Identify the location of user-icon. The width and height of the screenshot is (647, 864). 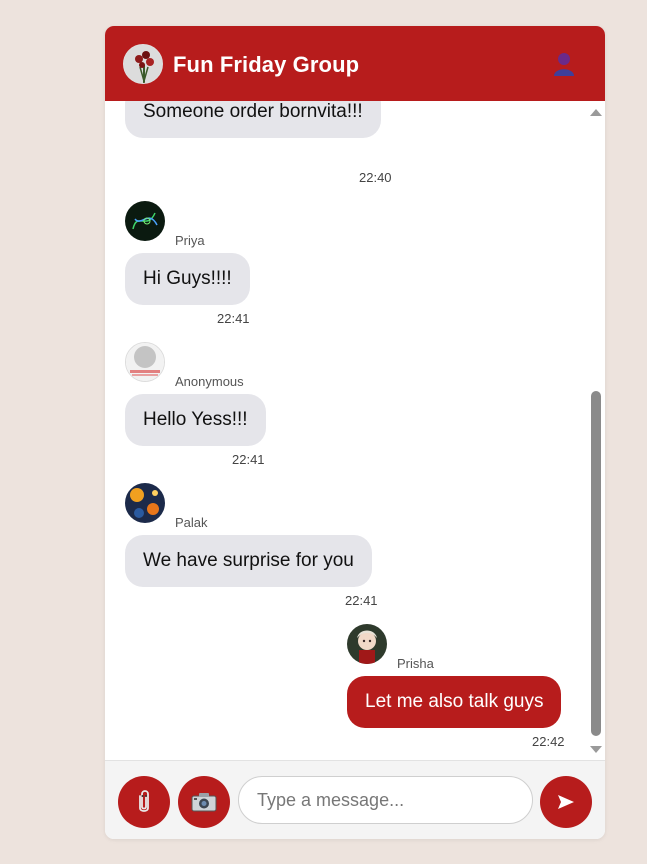
(564, 64).